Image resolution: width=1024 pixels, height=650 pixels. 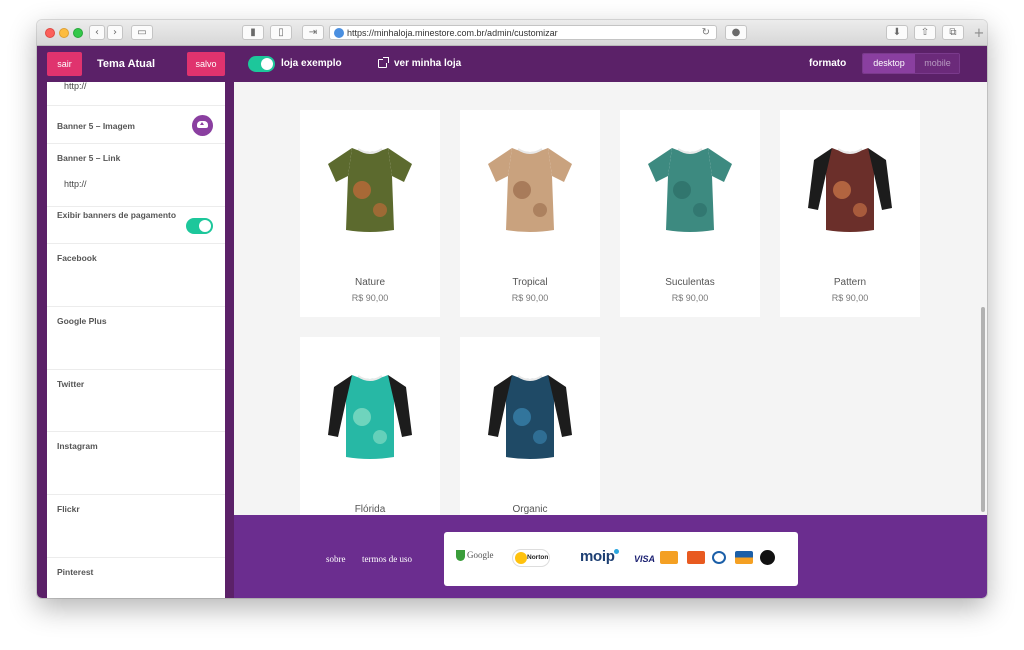 I want to click on bookmark-icon: ▮, so click(x=253, y=32).